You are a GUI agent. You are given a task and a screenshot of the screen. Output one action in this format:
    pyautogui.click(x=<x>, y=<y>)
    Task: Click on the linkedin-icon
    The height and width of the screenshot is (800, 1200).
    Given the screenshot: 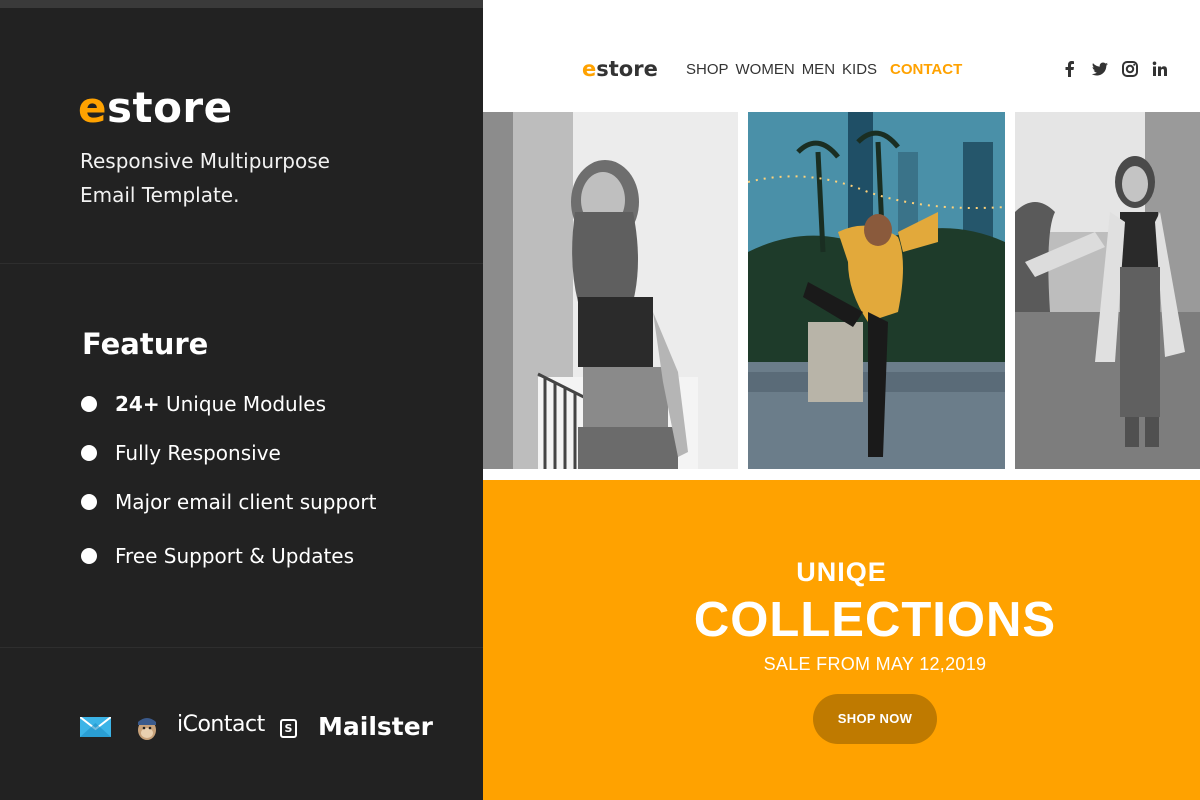 What is the action you would take?
    pyautogui.click(x=1160, y=69)
    